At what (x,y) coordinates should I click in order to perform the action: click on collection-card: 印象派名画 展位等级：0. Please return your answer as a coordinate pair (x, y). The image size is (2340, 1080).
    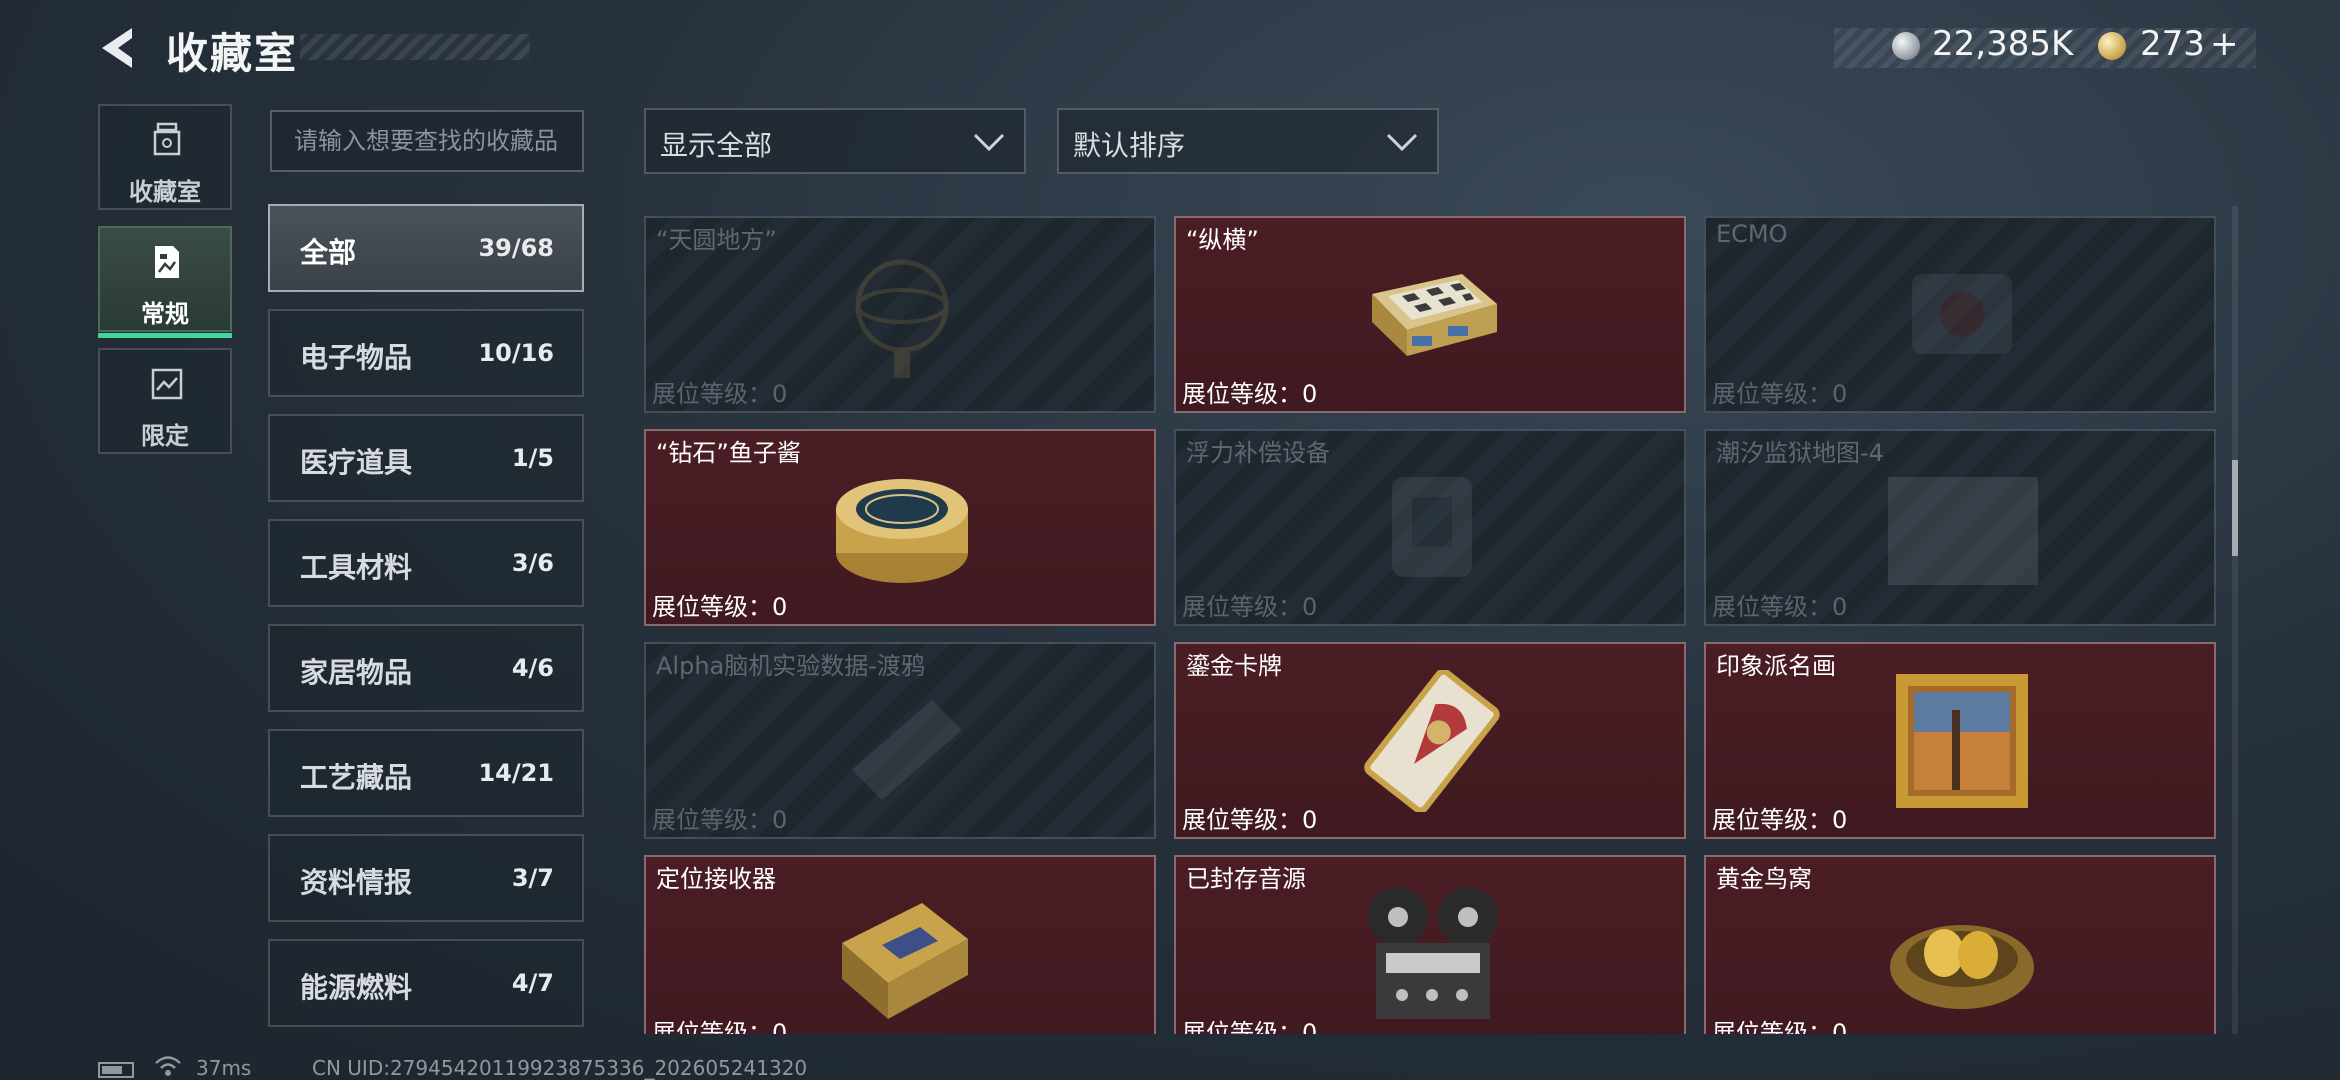
    Looking at the image, I should click on (1960, 740).